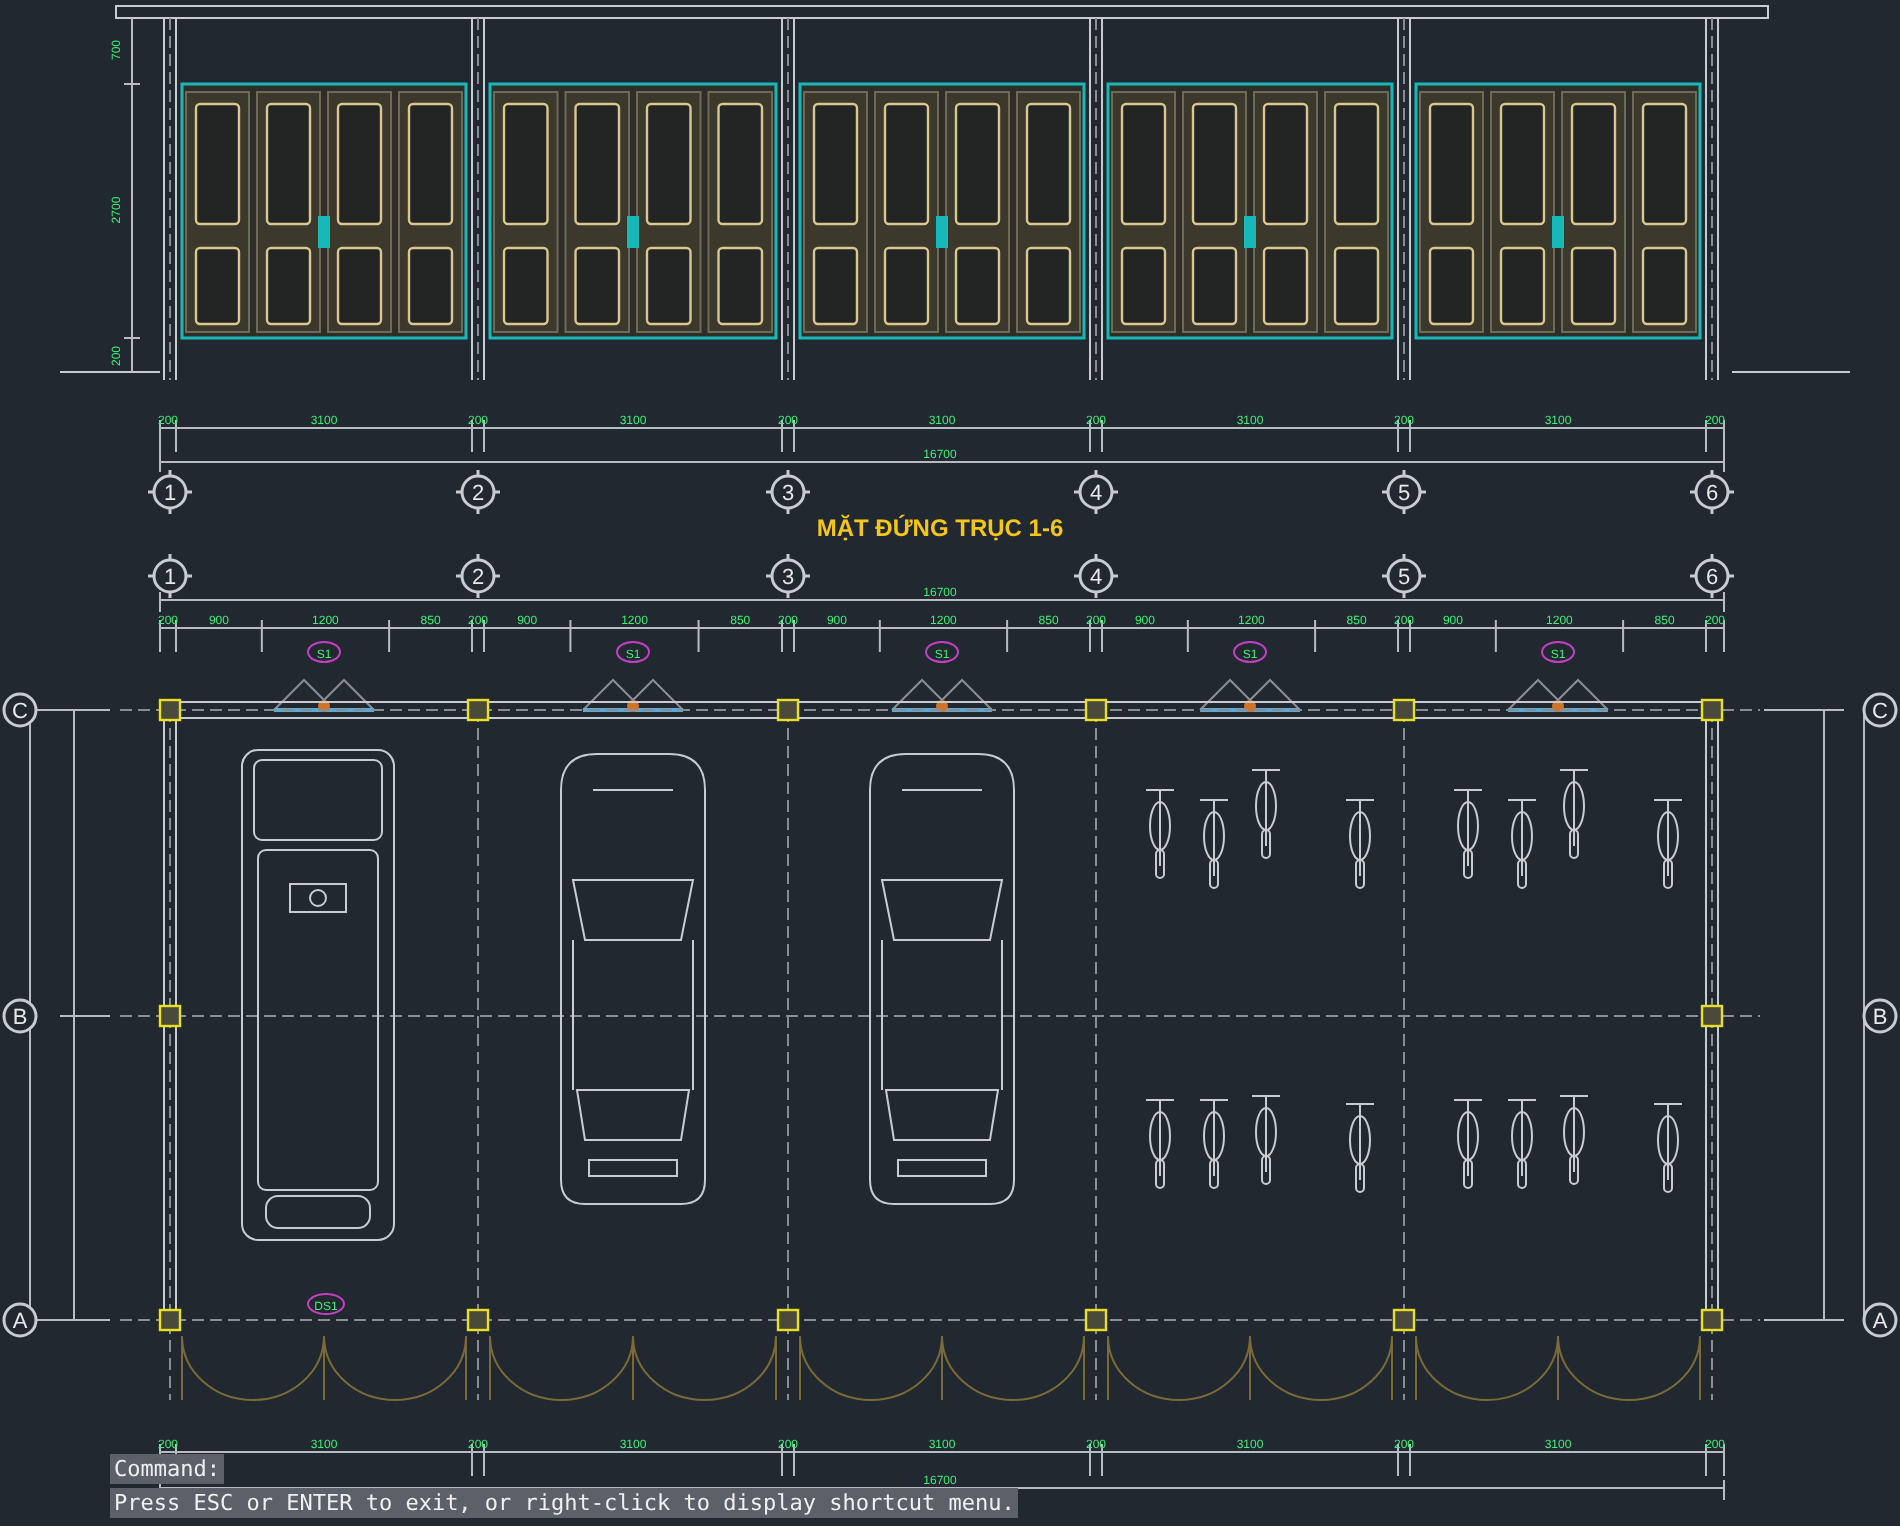  I want to click on command-message: Press ESC or ENTER to exit, or right-click to display shortcut menu., so click(564, 1503).